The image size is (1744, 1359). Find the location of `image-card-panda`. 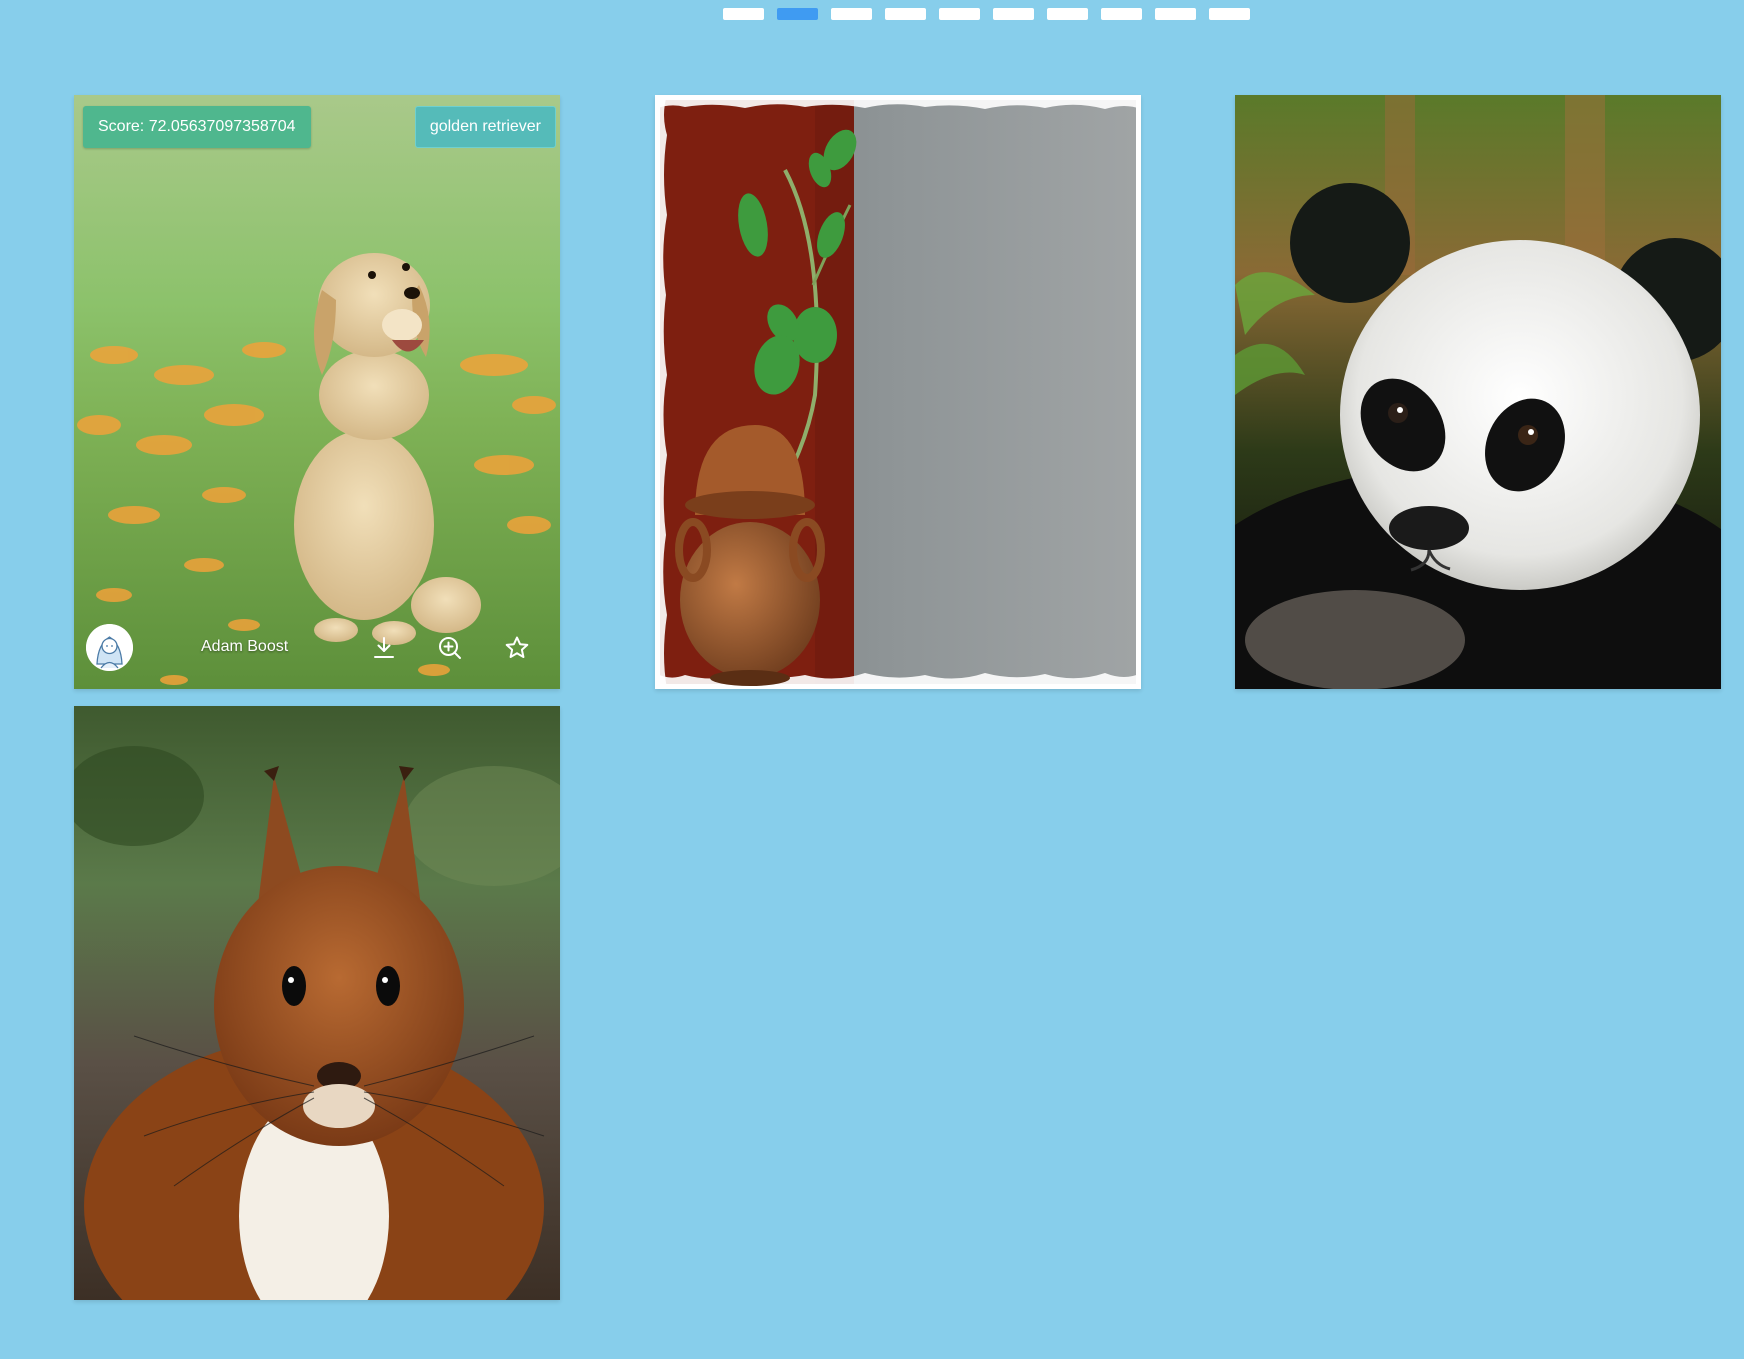

image-card-panda is located at coordinates (1478, 392).